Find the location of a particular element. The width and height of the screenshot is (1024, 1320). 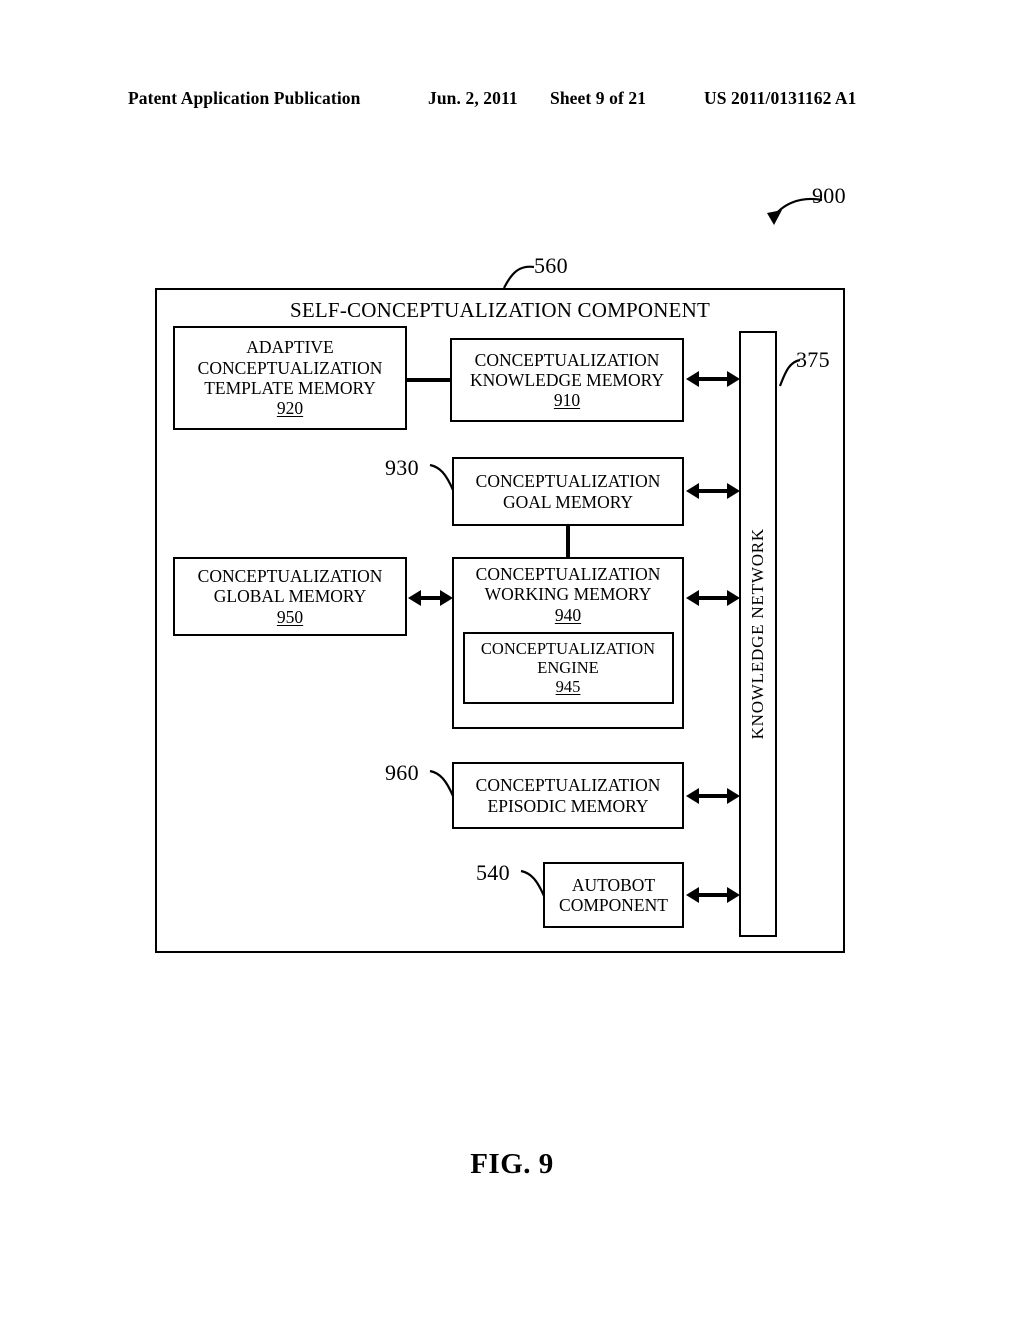

conceptualization-episodic-memory-box: CONCEPTUALIZATION EPISODIC MEMORY is located at coordinates (568, 795).